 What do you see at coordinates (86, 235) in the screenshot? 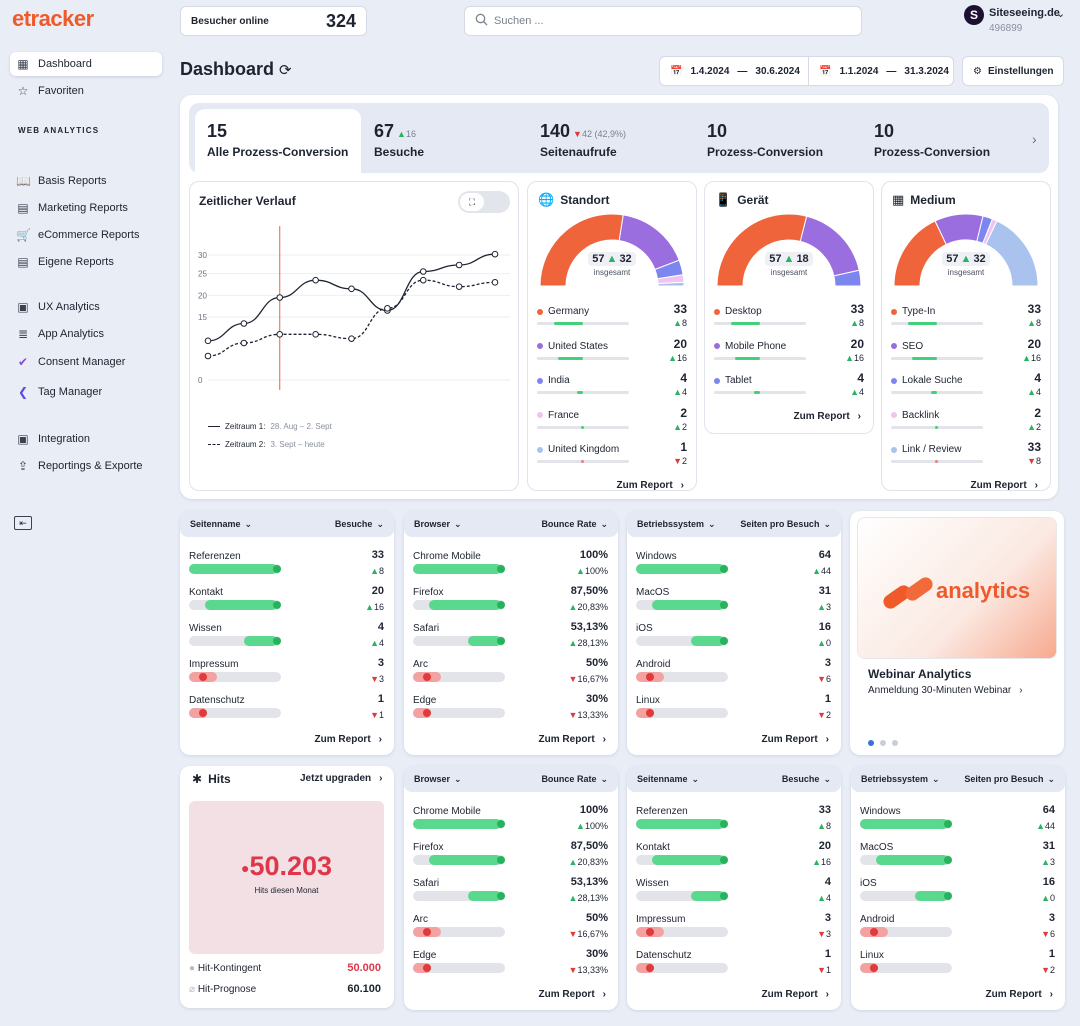
I see `sidebar-item-ecommerce-reports: 🛒 eCommerce Reports` at bounding box center [86, 235].